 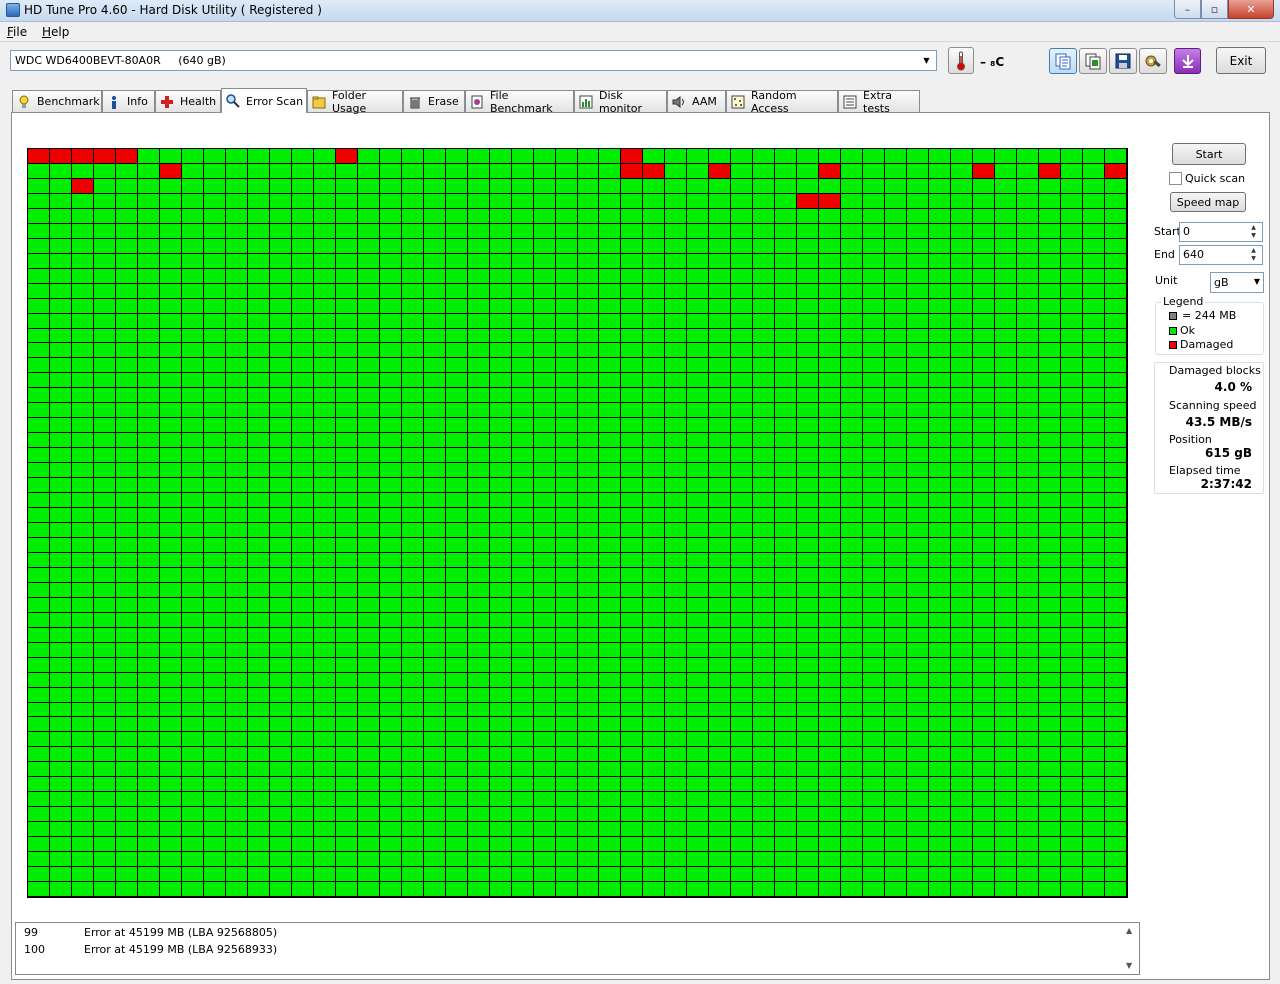 I want to click on tab-aam: AAM, so click(x=696, y=101).